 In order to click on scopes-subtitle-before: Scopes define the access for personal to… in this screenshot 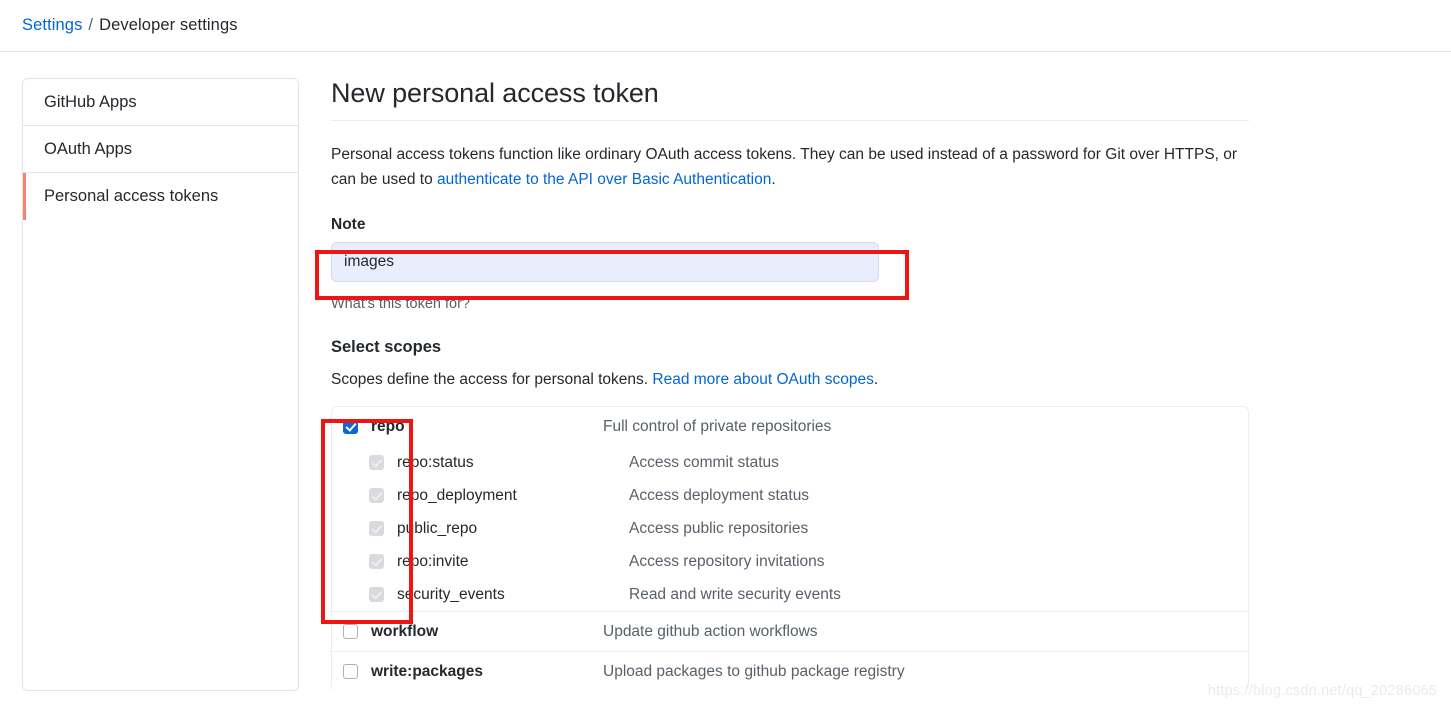, I will do `click(492, 379)`.